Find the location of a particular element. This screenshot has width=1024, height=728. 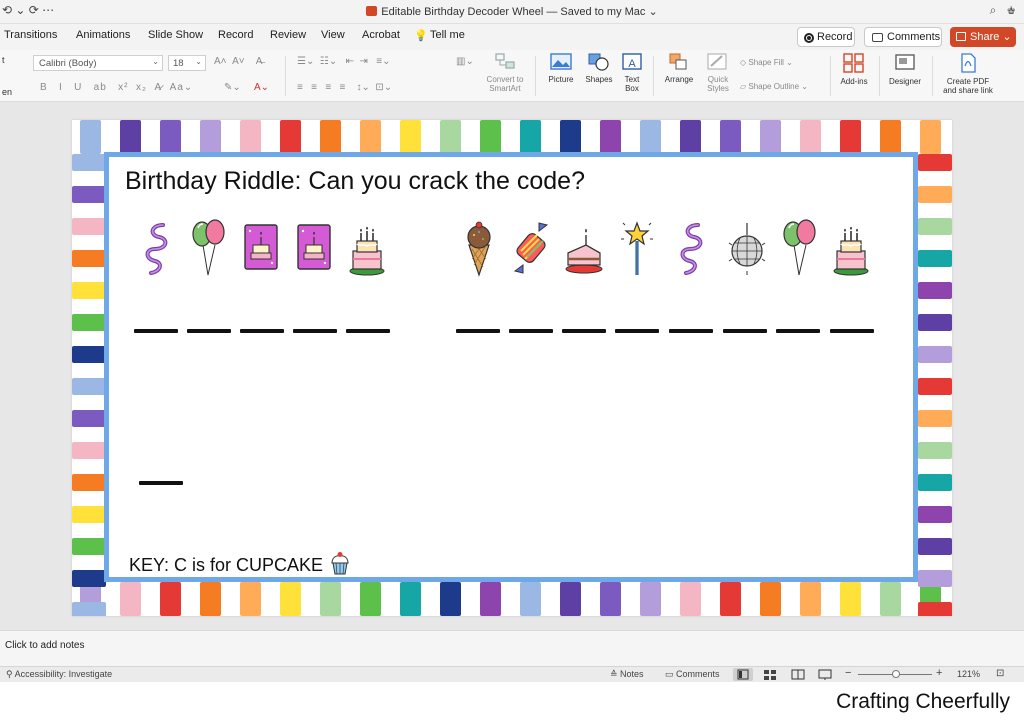

slide-show-button is located at coordinates (825, 674).